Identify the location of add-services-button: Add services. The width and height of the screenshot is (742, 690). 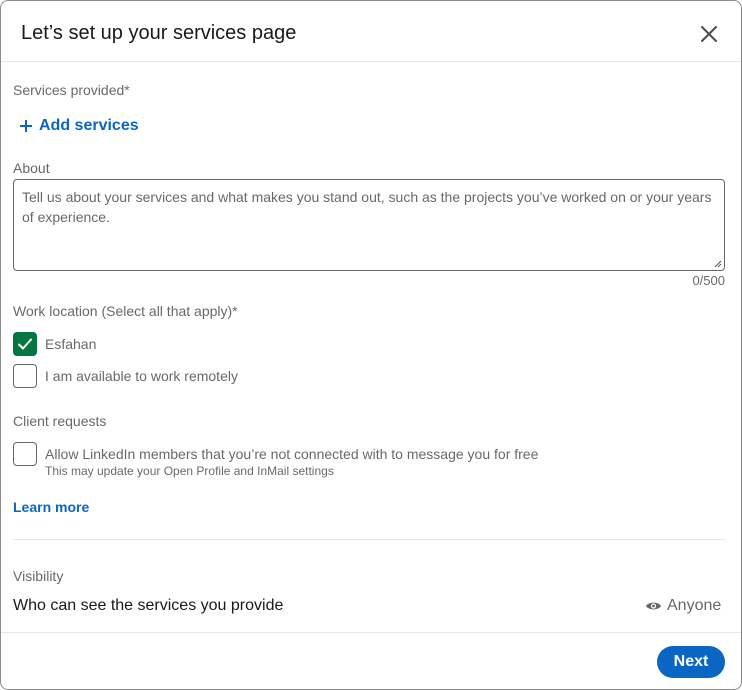
(79, 126).